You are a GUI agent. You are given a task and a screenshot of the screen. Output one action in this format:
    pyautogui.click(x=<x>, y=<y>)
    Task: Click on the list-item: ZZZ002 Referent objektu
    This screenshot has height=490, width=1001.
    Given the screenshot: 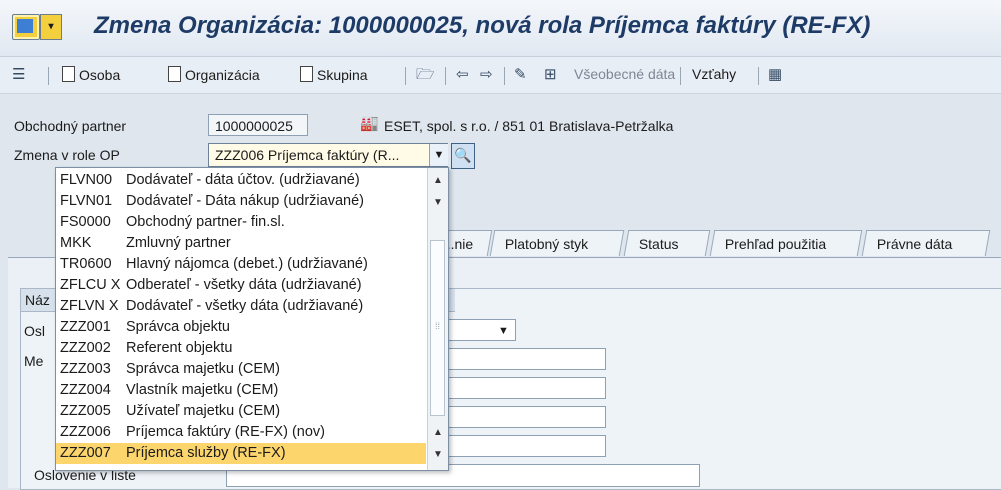 What is the action you would take?
    pyautogui.click(x=241, y=348)
    